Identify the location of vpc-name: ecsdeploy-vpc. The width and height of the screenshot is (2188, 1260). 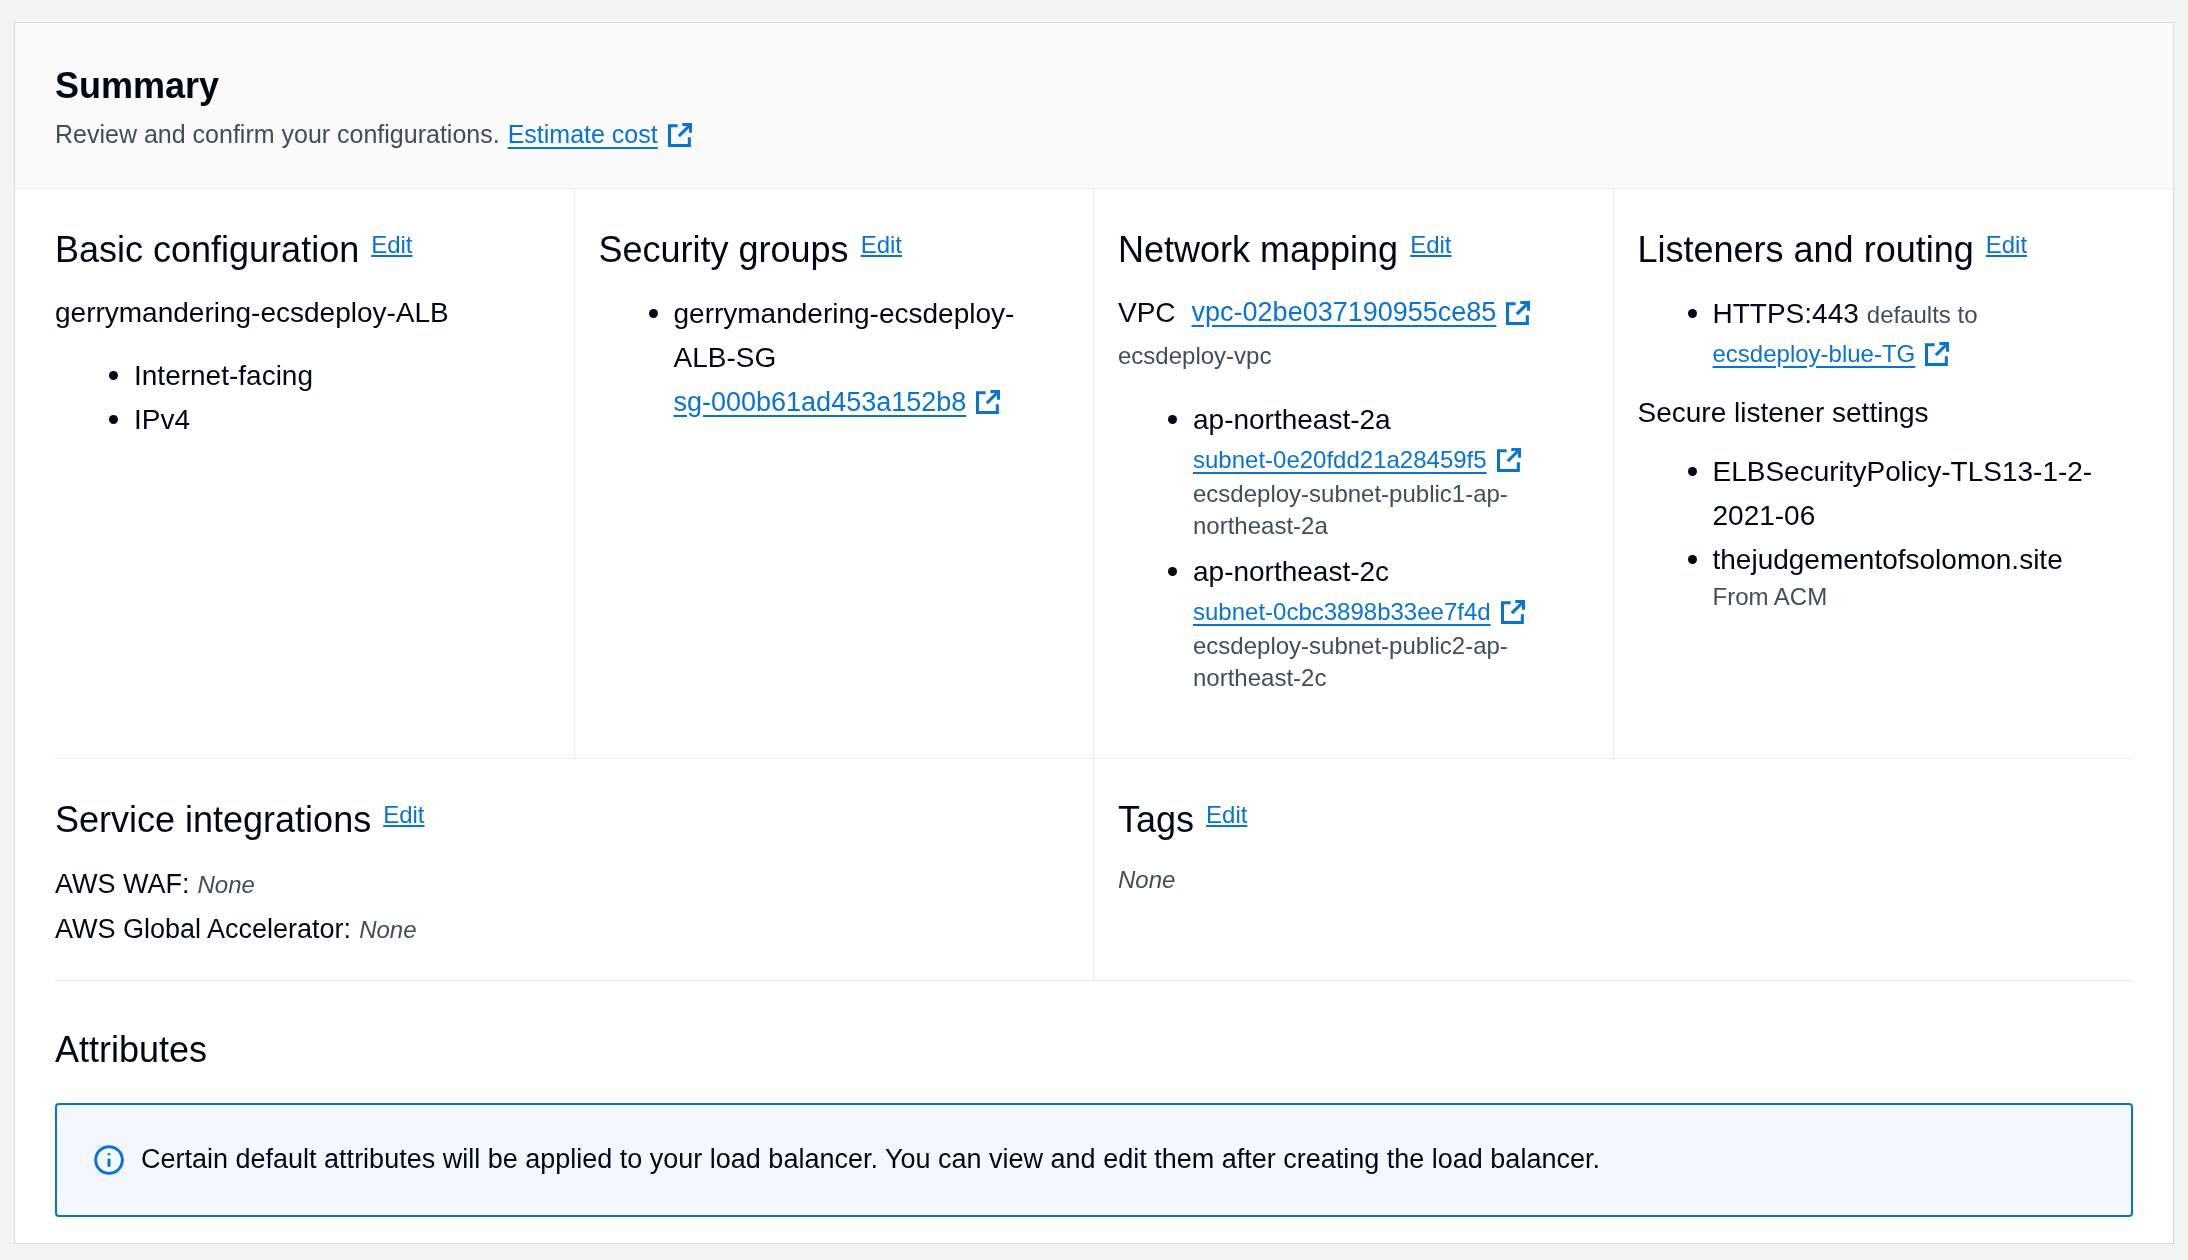
(1195, 355).